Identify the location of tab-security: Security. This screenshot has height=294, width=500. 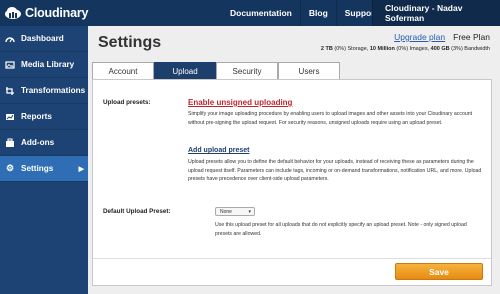
(247, 70).